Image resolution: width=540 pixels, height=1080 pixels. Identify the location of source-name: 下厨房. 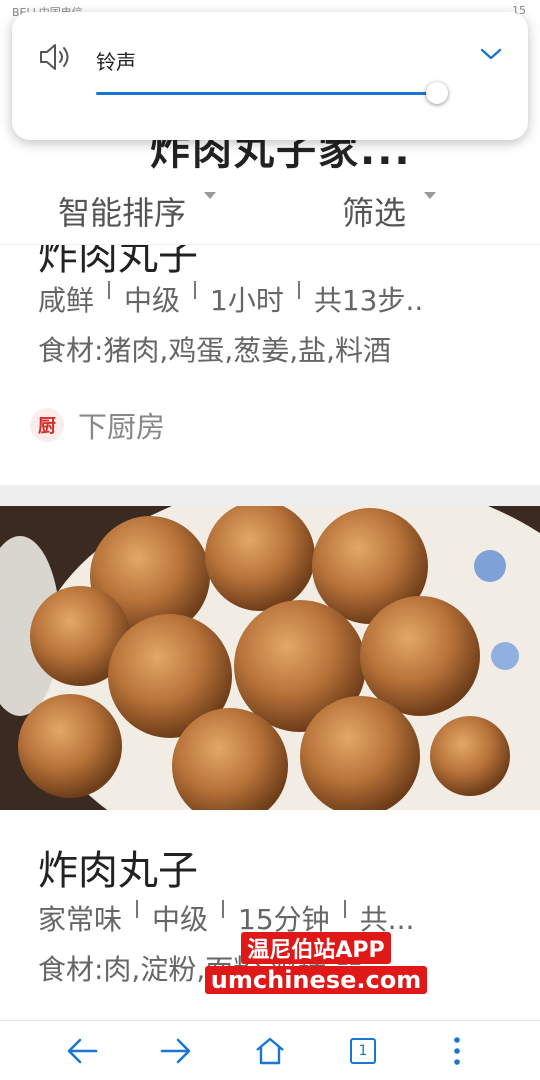
(122, 427).